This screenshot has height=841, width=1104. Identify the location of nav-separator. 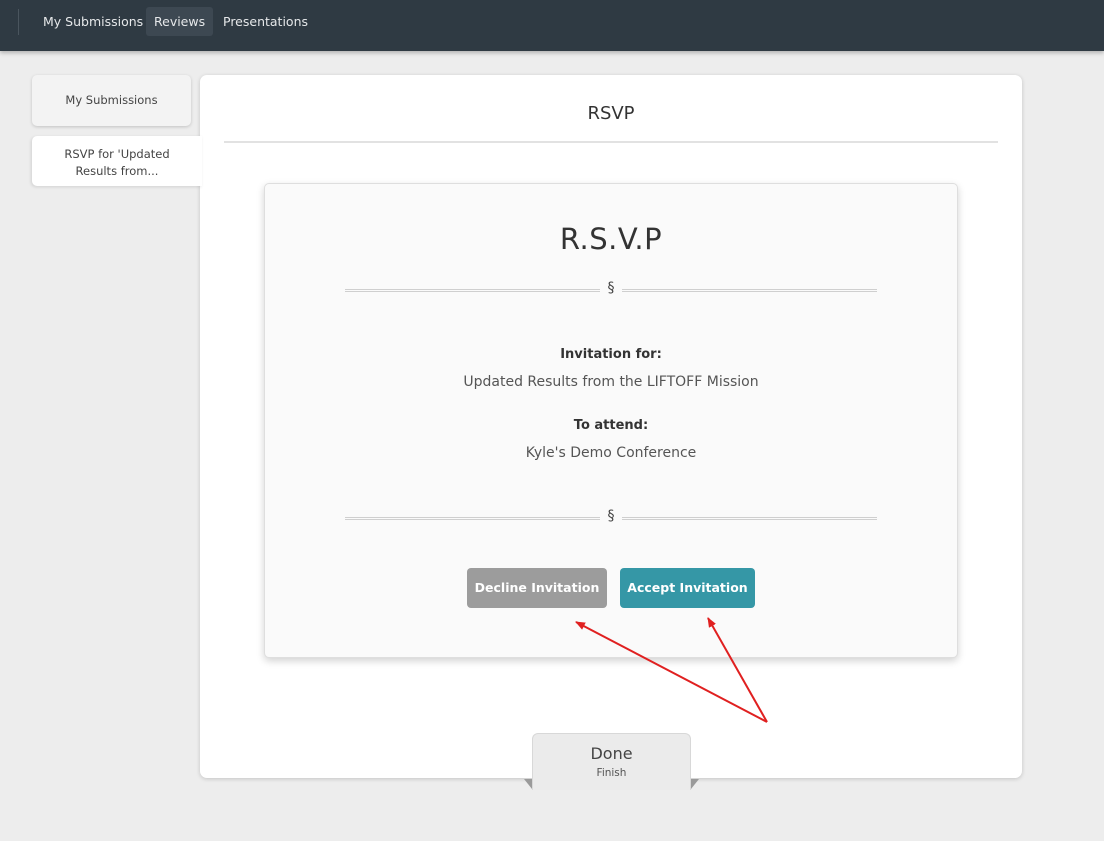
(18, 22).